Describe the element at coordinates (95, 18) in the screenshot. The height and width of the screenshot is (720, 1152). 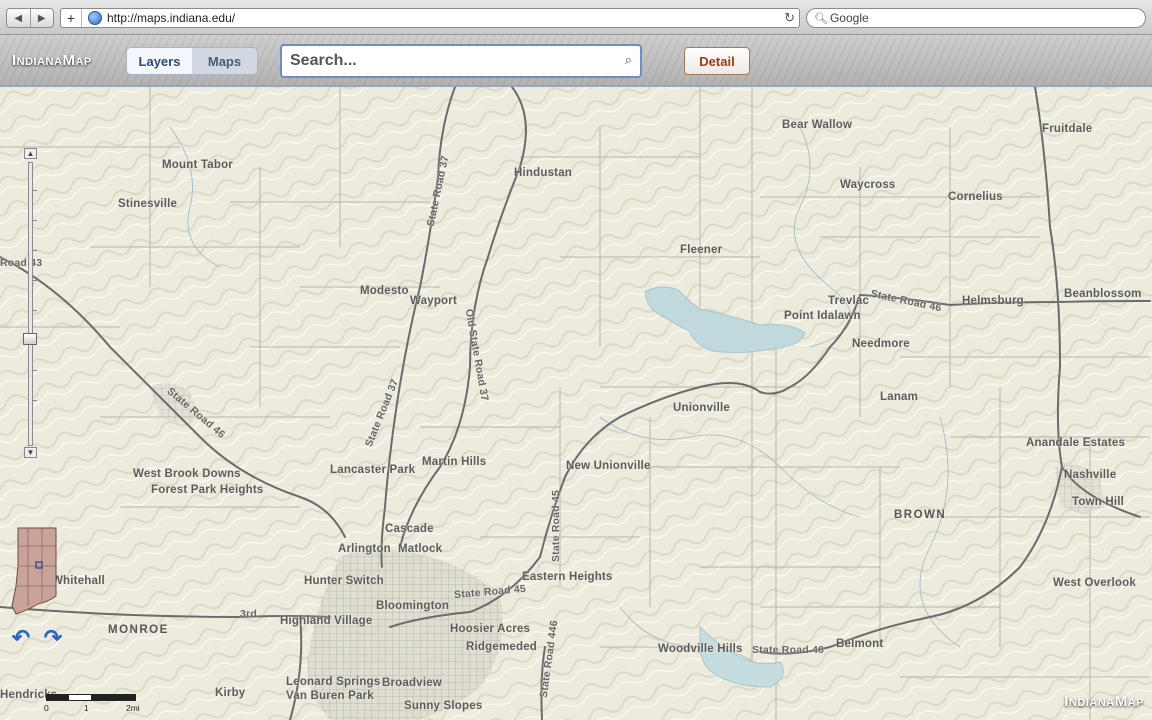
I see `globe-icon` at that location.